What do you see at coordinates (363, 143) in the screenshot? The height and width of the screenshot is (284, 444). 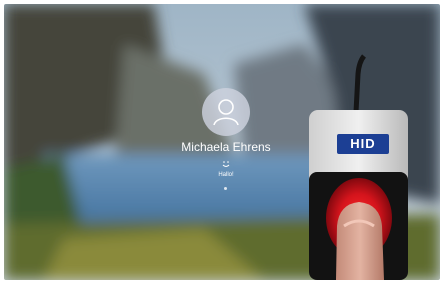 I see `hid-logo: HID` at bounding box center [363, 143].